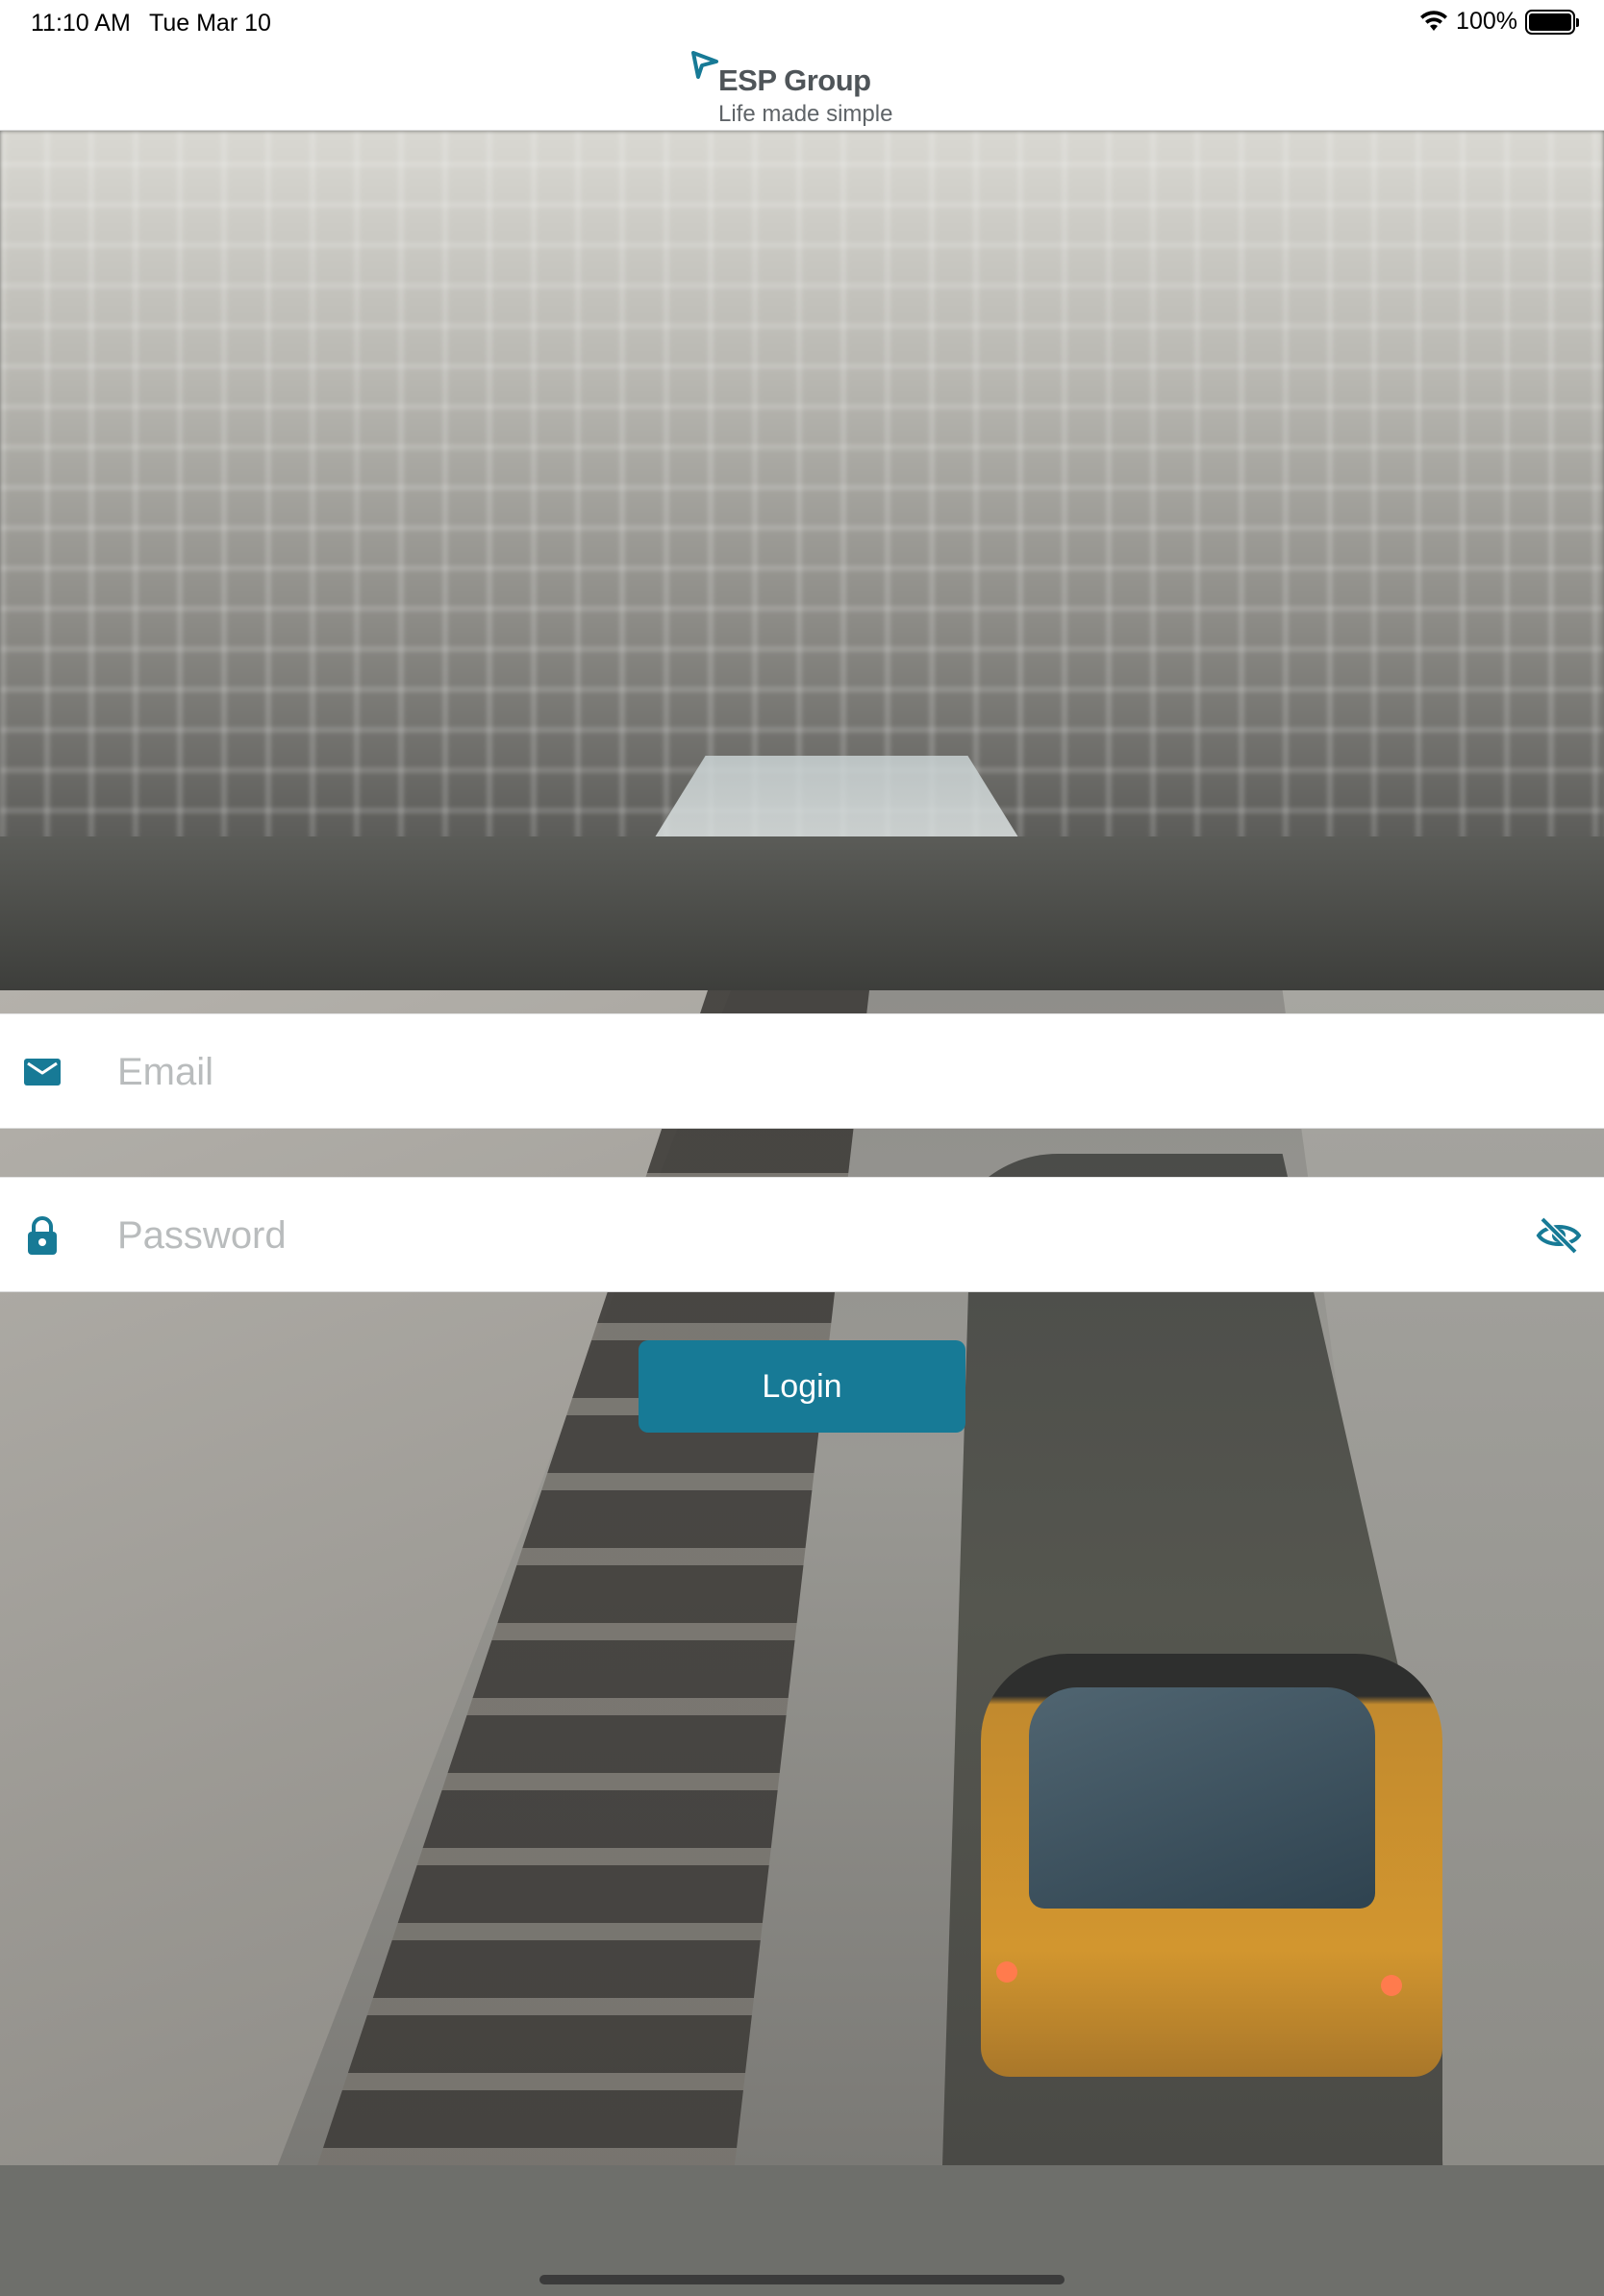 The height and width of the screenshot is (2296, 1604). What do you see at coordinates (802, 23) in the screenshot?
I see `status-bar: 11:10 AM Tue Mar 10 100%` at bounding box center [802, 23].